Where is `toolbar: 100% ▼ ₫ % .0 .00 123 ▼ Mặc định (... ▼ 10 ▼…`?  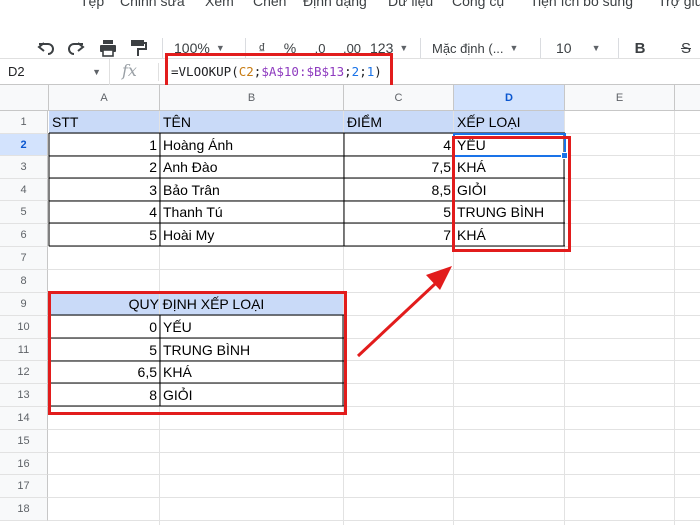
toolbar: 100% ▼ ₫ % .0 .00 123 ▼ Mặc định (... ▼ 10 ▼… is located at coordinates (350, 36).